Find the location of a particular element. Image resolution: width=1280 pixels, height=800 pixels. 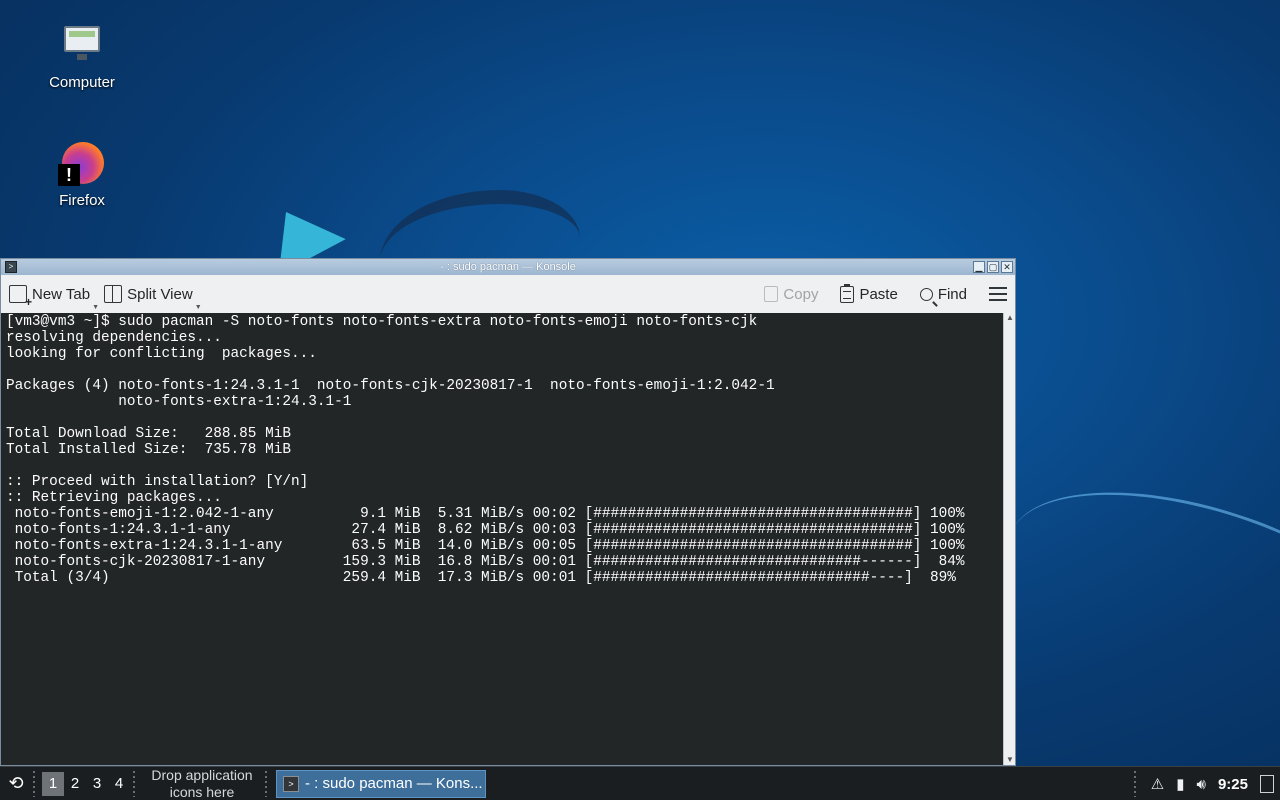

window-titlebar: > - : sudo pacman — Konsole ▁ ▢ ✕ is located at coordinates (508, 267).